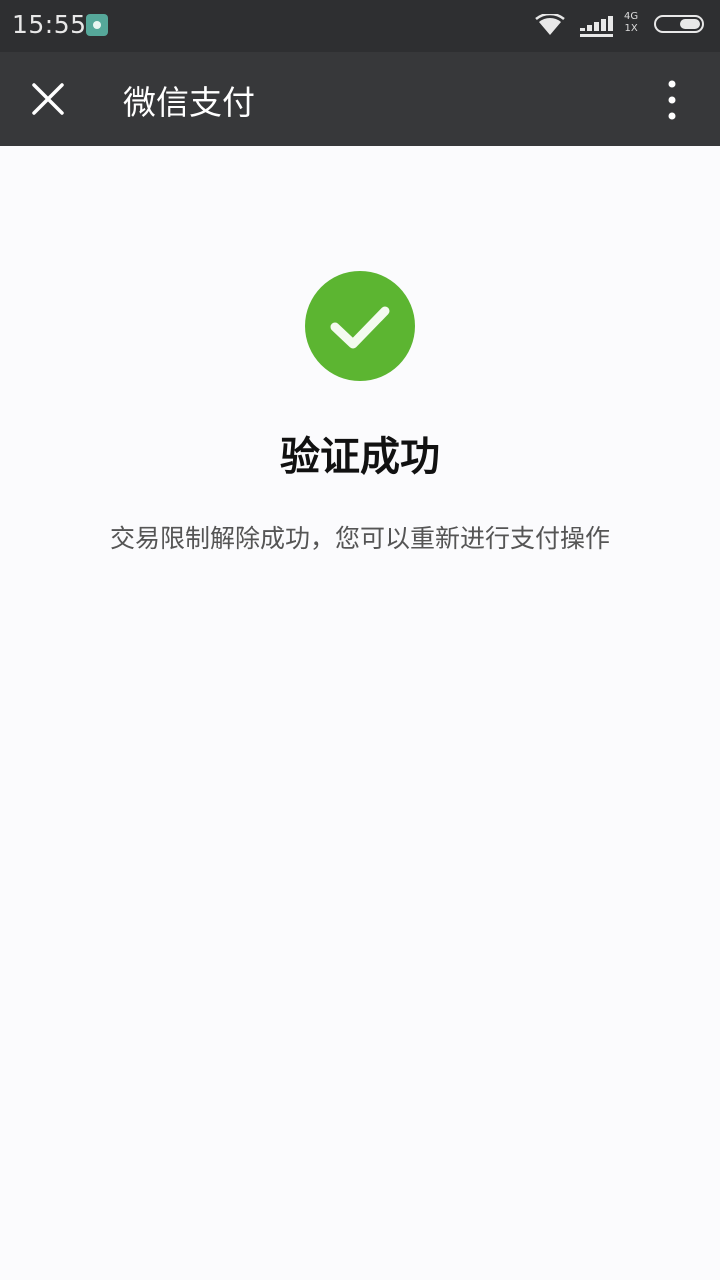  I want to click on battery-level, so click(690, 24).